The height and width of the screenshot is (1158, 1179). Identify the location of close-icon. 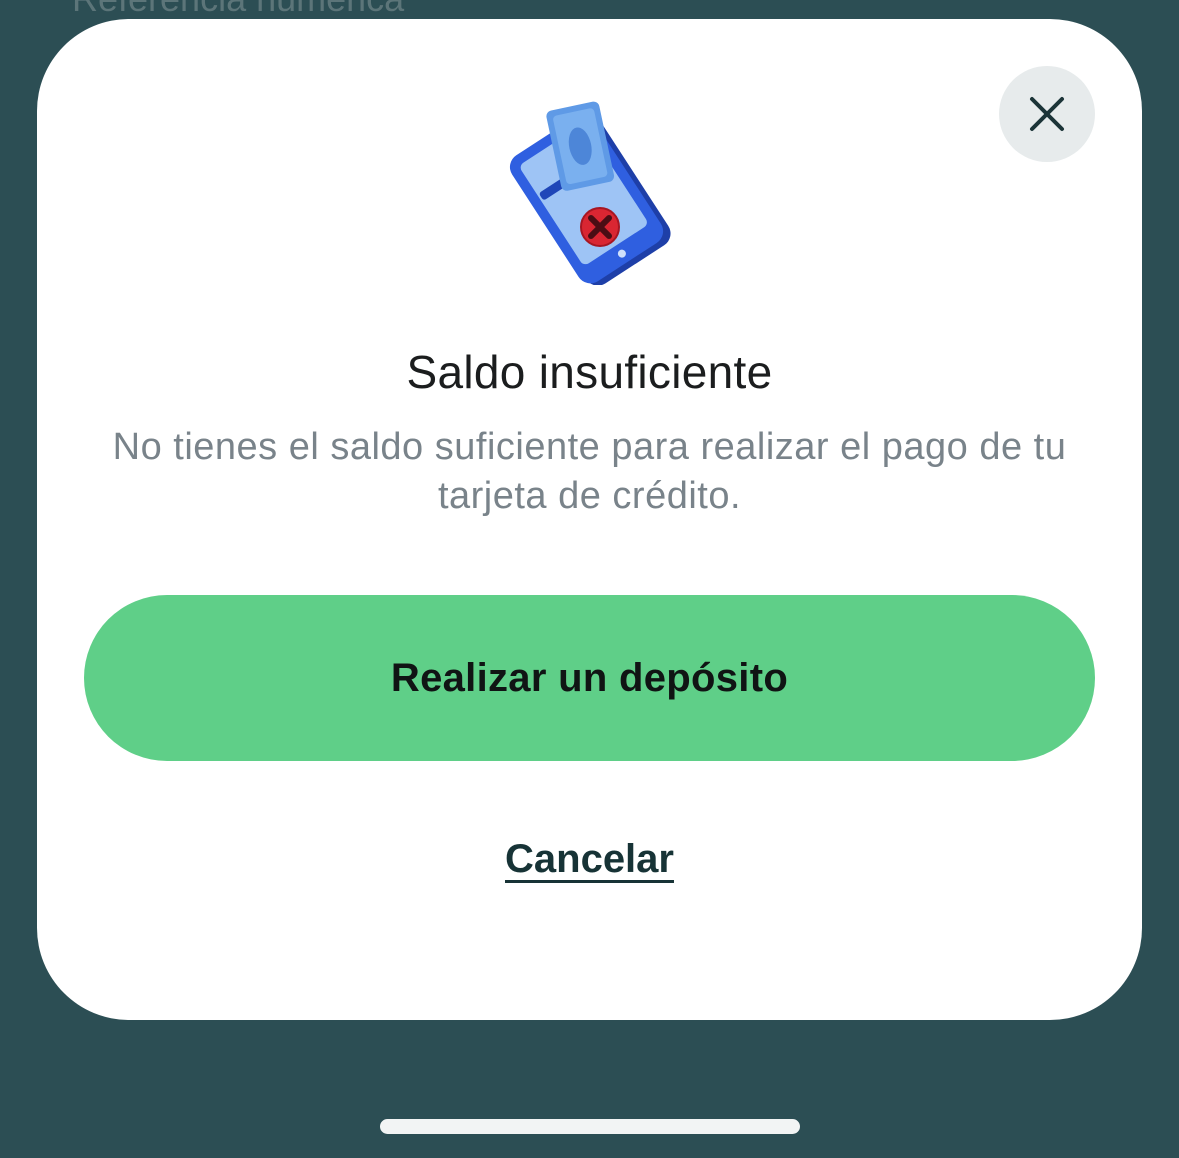
(1047, 114).